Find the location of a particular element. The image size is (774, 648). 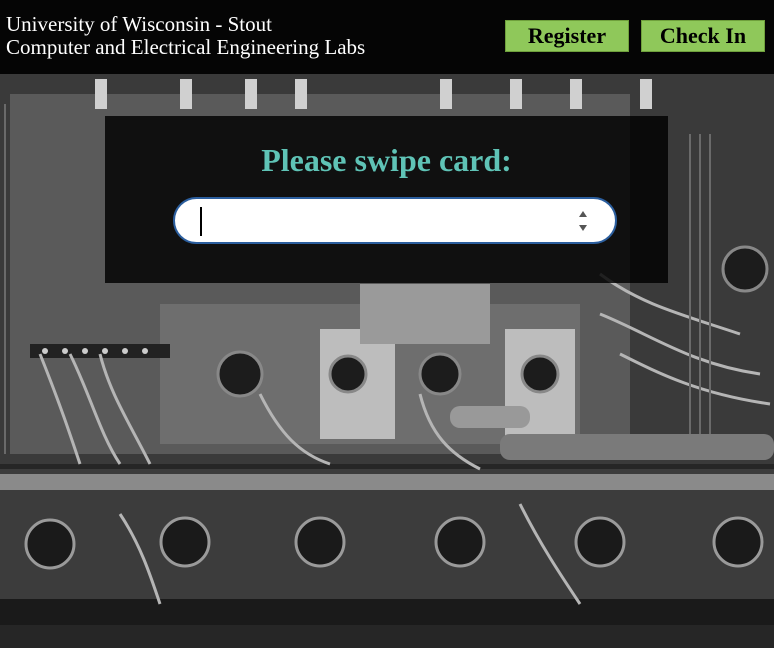

spinner-down-icon is located at coordinates (583, 228).